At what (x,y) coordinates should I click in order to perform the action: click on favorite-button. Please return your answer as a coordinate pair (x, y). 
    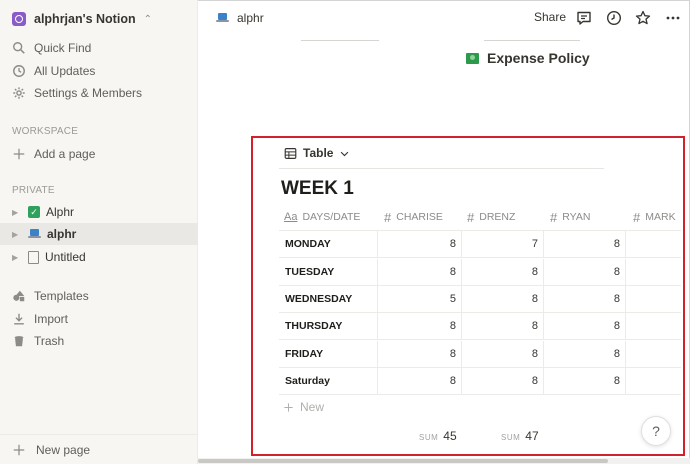
    Looking at the image, I should click on (643, 18).